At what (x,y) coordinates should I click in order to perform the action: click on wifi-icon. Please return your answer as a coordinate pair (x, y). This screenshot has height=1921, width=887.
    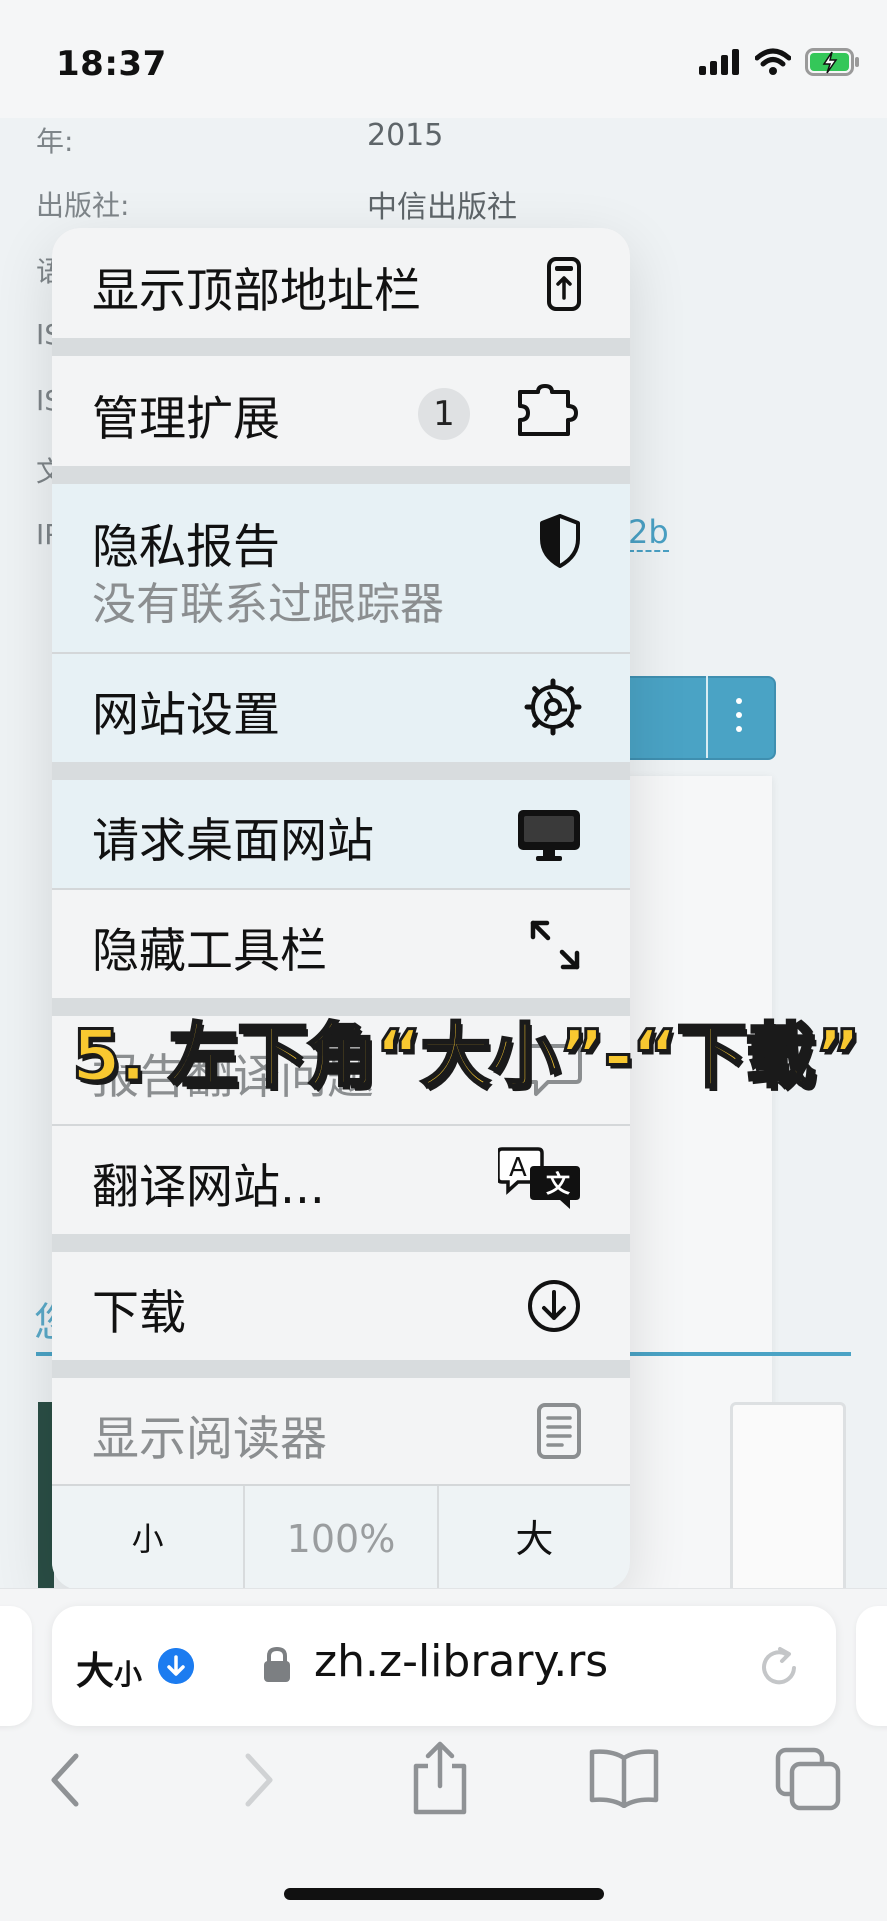
    Looking at the image, I should click on (773, 61).